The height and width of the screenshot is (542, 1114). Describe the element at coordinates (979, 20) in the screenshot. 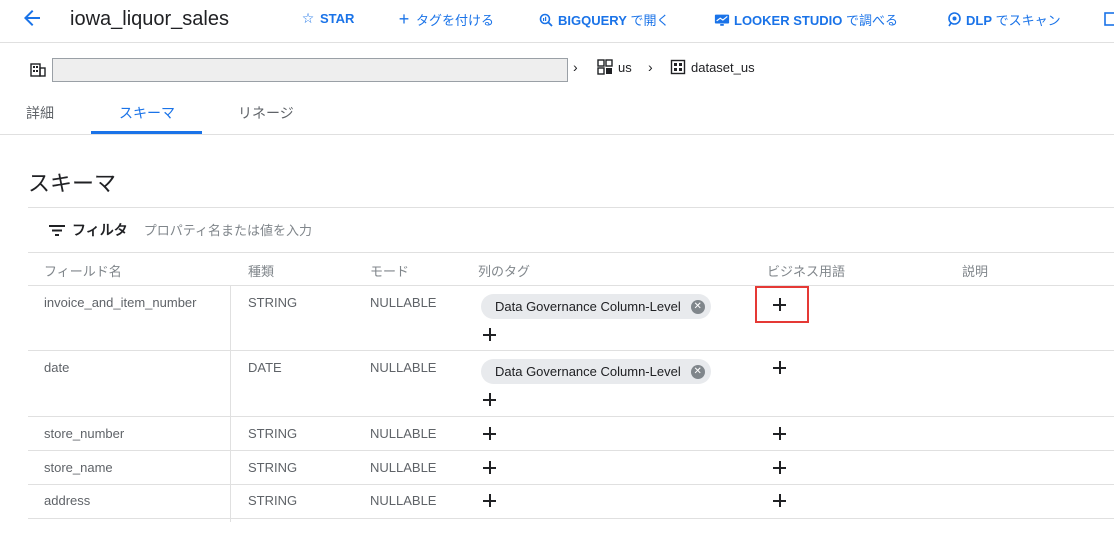

I see `dlp-bold: DLP` at that location.